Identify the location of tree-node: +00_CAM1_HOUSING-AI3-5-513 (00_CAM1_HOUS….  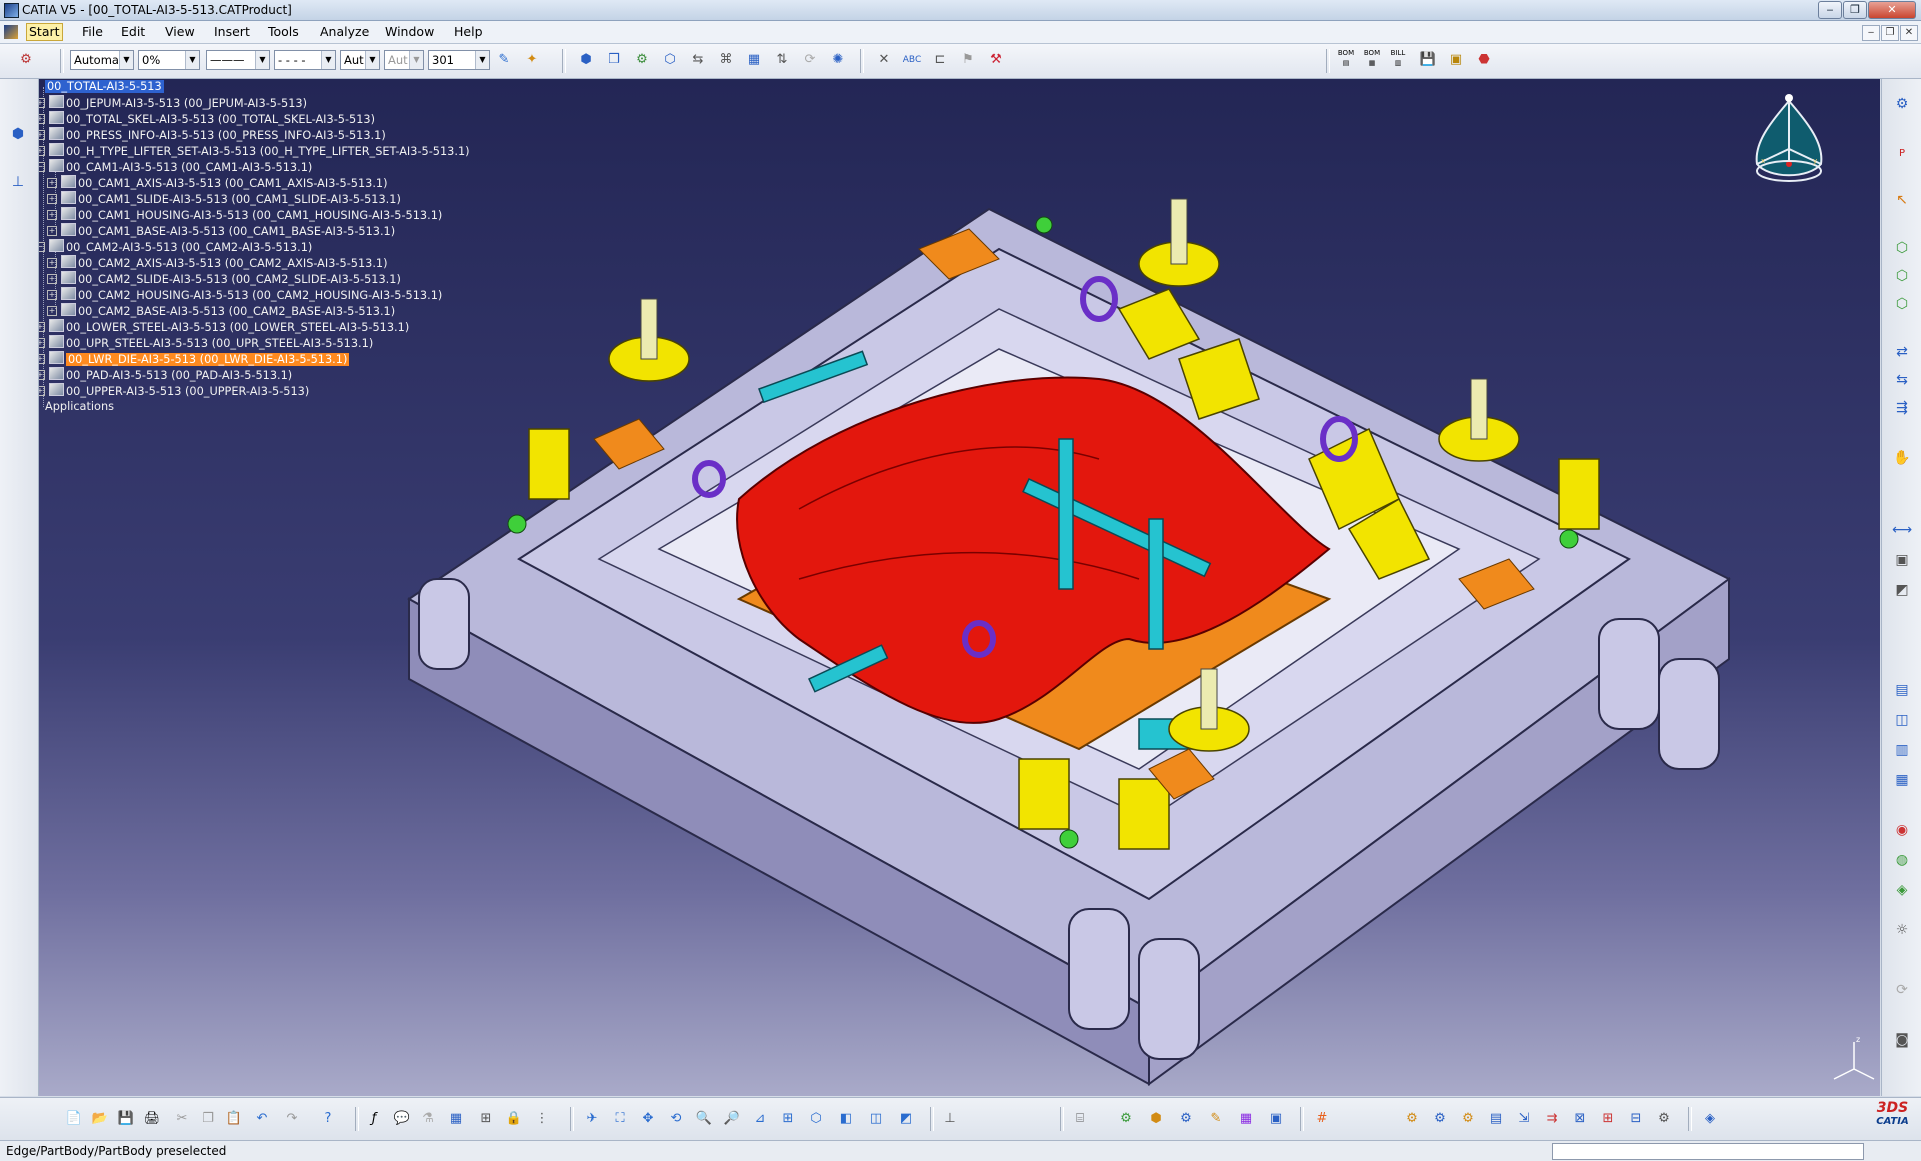
(244, 215).